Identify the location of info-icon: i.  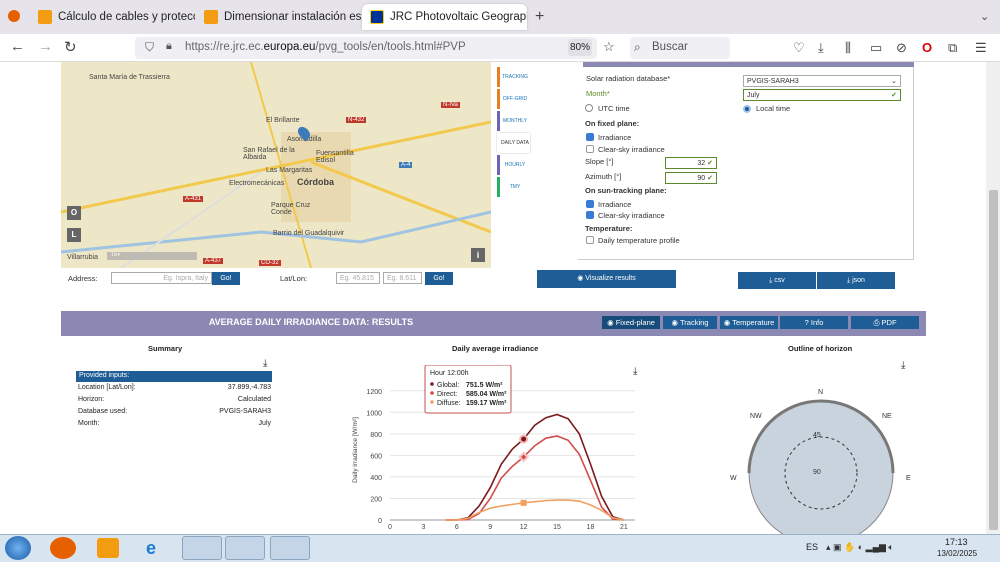
(478, 255).